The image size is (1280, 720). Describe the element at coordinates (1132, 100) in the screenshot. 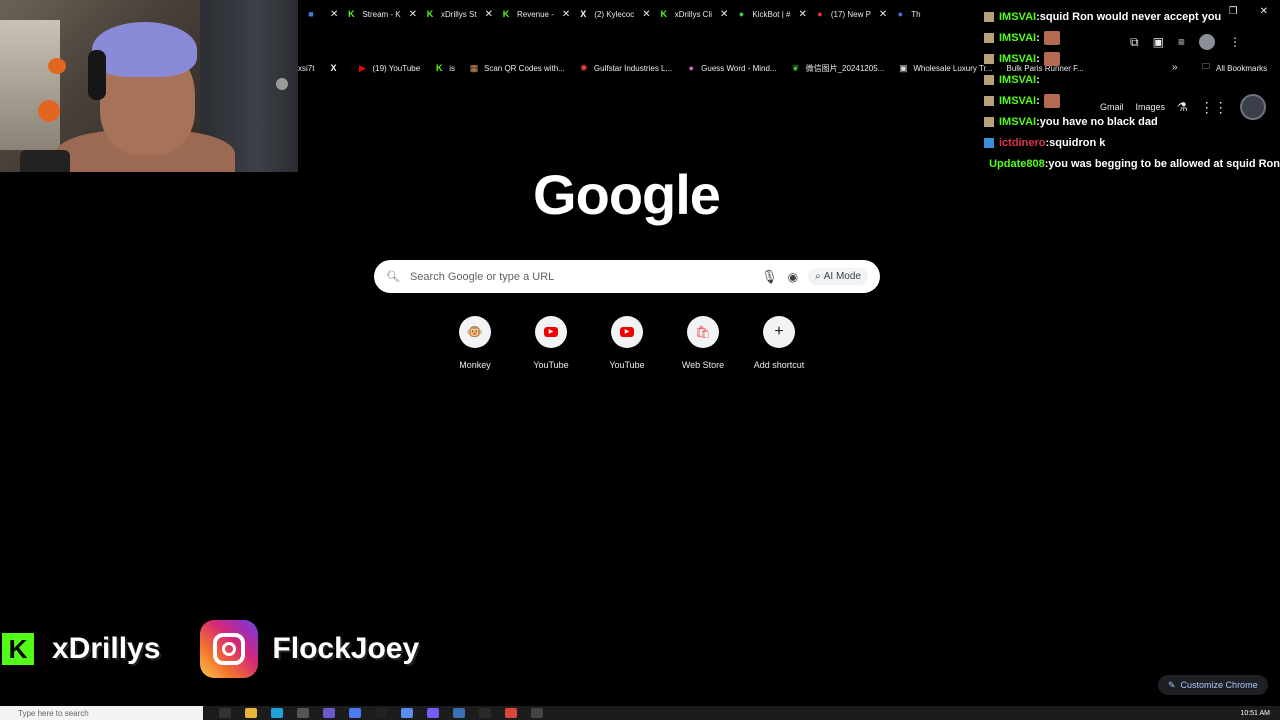

I see `chat-message: IMSVAI :` at that location.